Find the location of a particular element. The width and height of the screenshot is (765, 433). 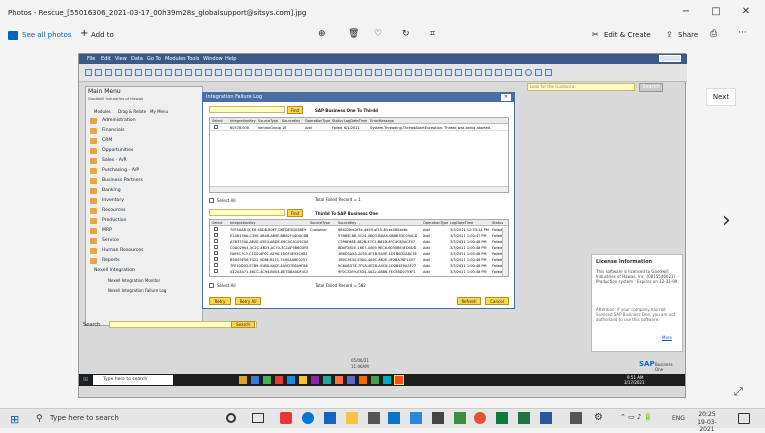

chrome-icon is located at coordinates (480, 418).